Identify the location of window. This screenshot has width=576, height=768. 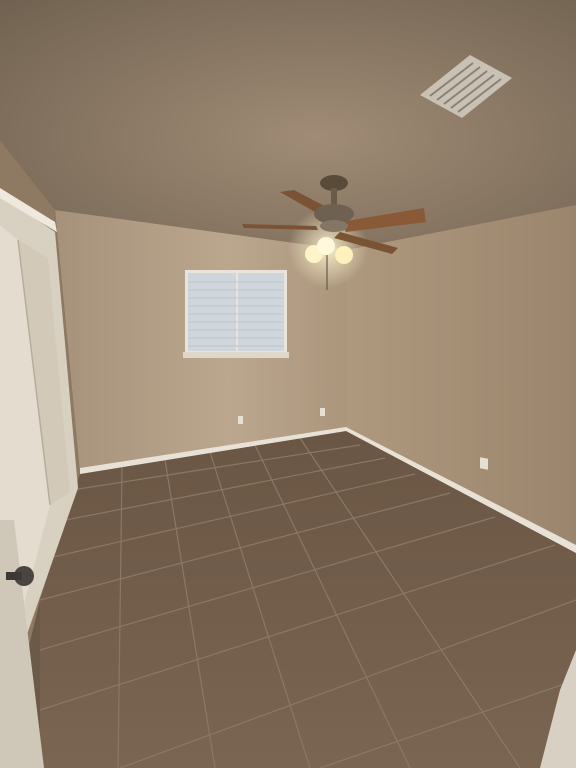
(236, 314).